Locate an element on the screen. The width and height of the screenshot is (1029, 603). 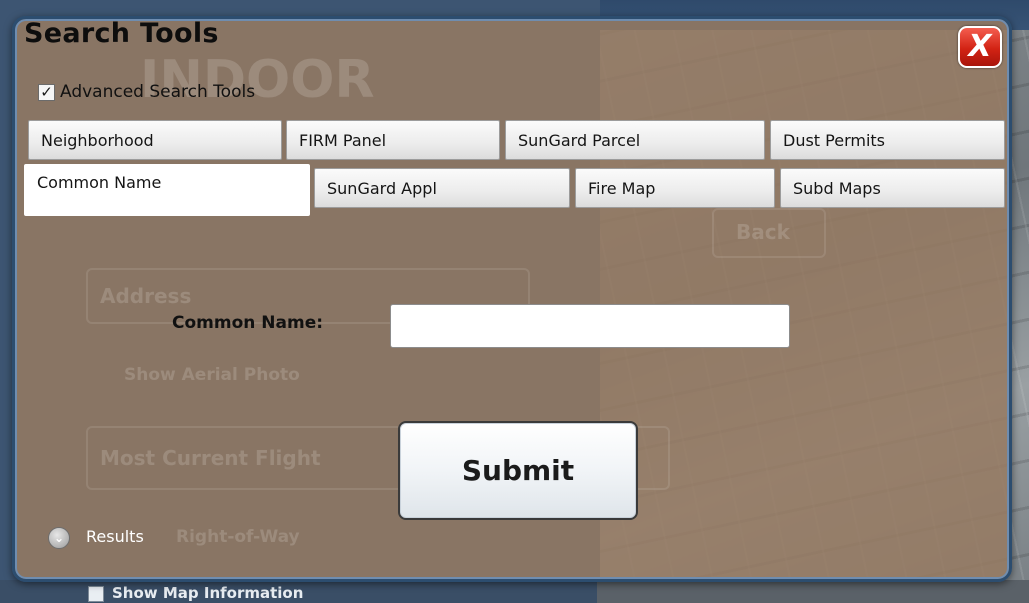
tab-fire-map: Fire Map is located at coordinates (675, 188).